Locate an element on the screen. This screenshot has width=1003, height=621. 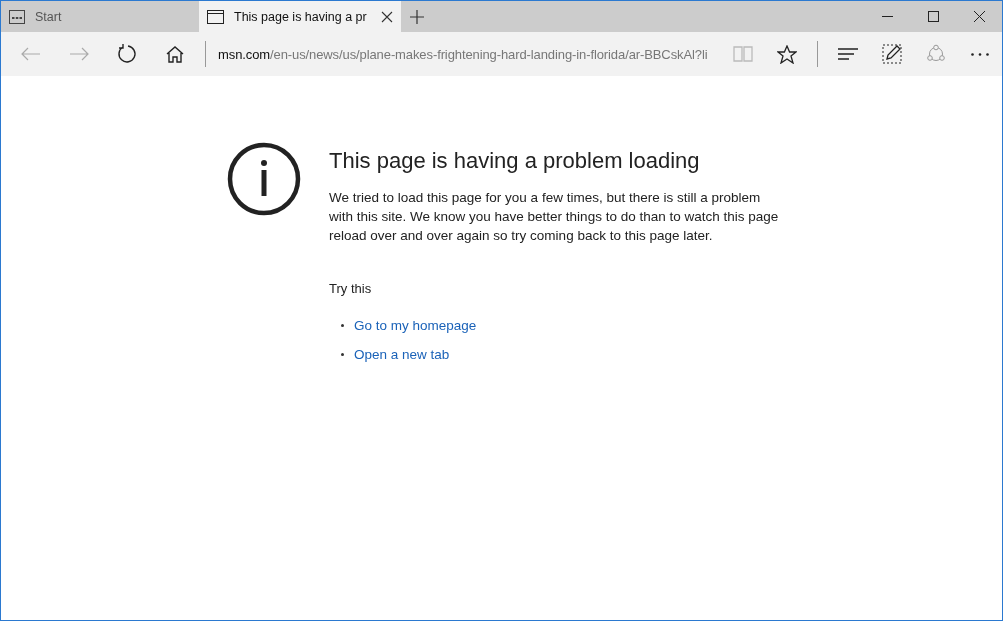
try-this-heading: Try this is located at coordinates (351, 288).